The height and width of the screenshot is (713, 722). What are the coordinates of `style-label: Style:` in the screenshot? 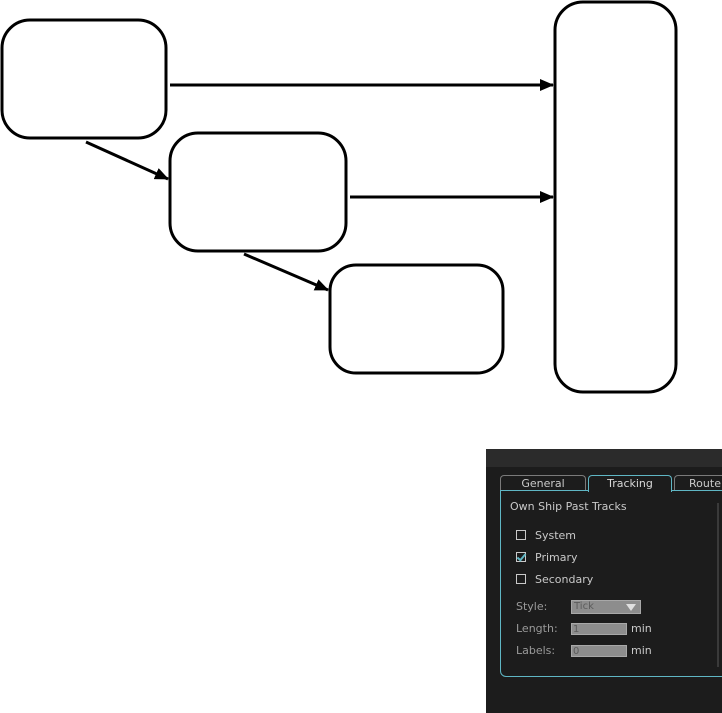 It's located at (532, 606).